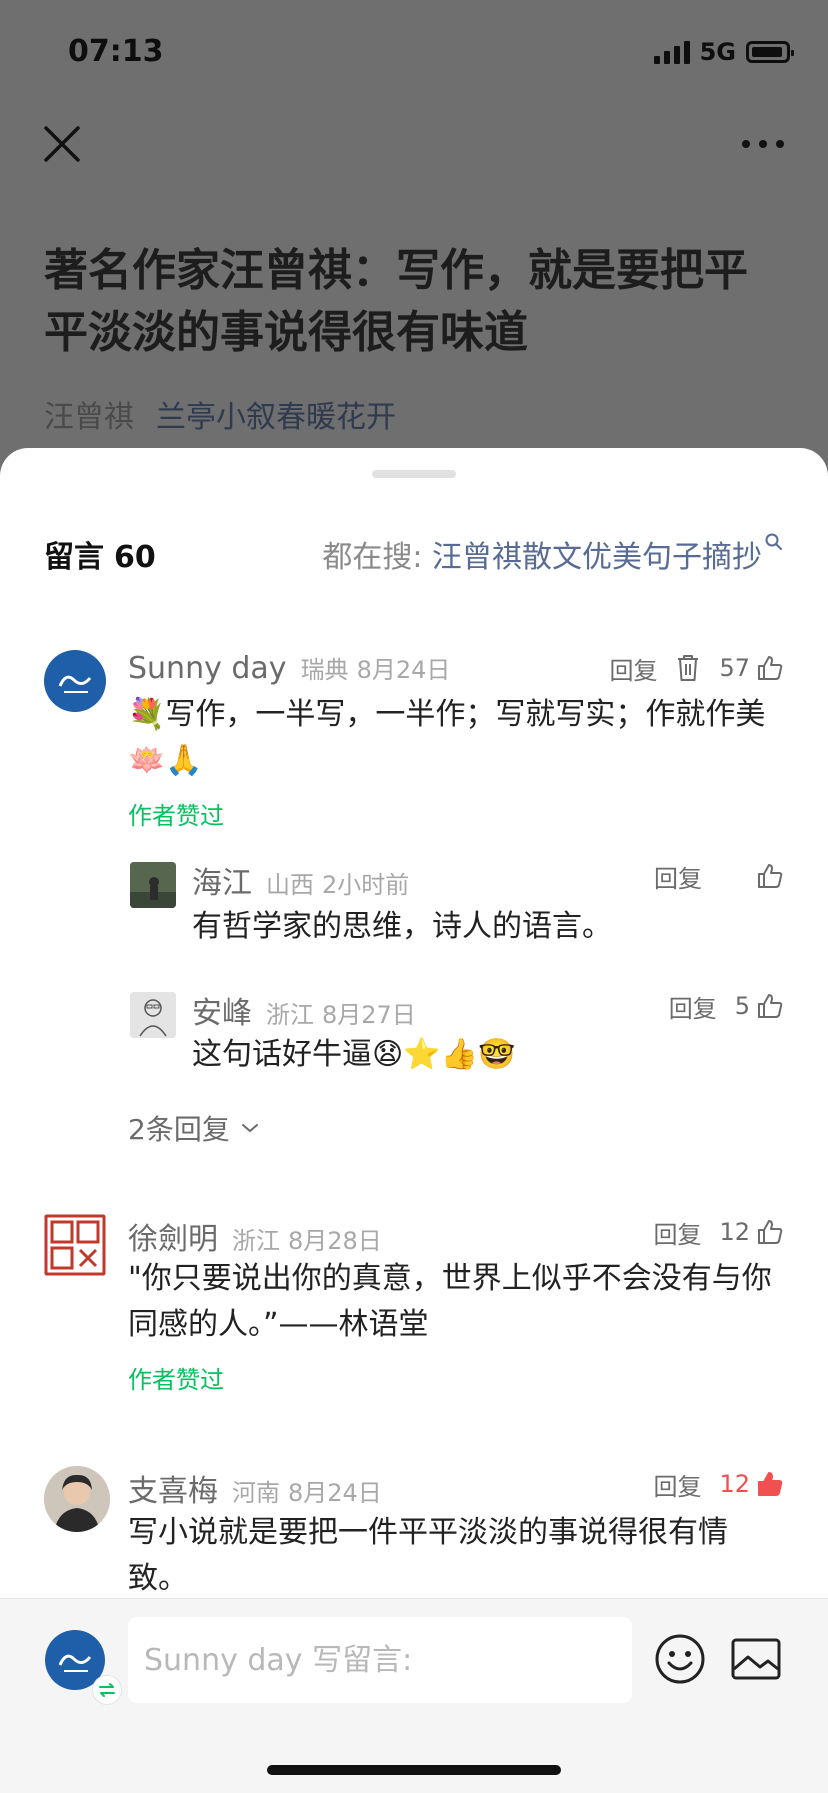 The height and width of the screenshot is (1793, 828). What do you see at coordinates (354, 1054) in the screenshot?
I see `reply-text: 这句话好牛逼😧⭐👍🤓` at bounding box center [354, 1054].